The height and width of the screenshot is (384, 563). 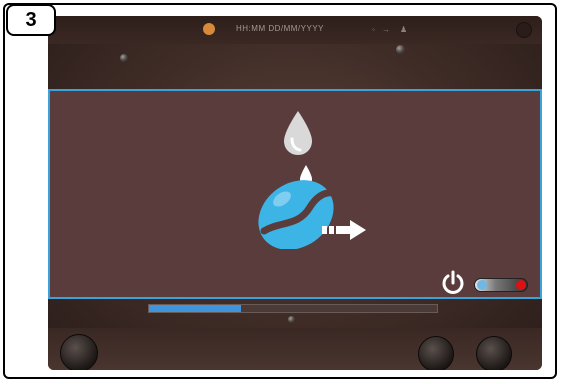 I want to click on steam-knob, so click(x=79, y=352).